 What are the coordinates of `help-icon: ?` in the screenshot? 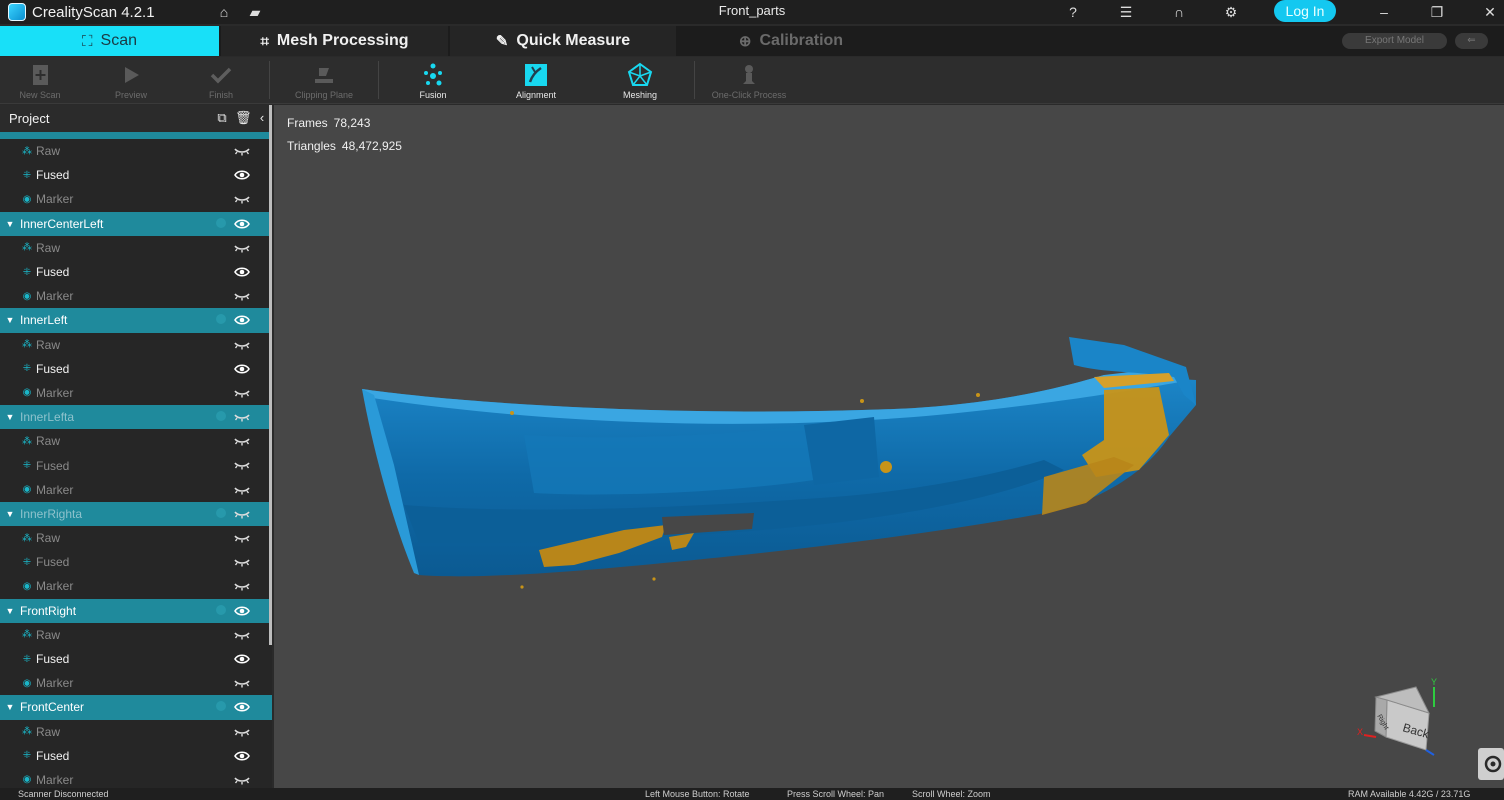 It's located at (1073, 12).